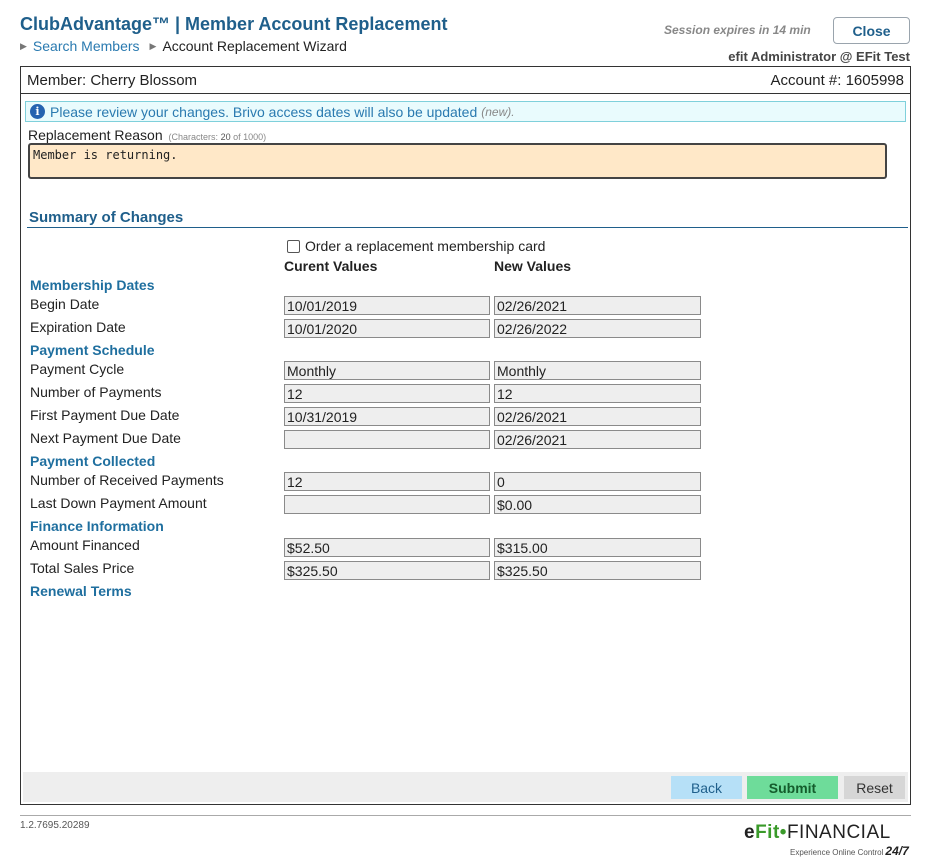 The height and width of the screenshot is (867, 936). What do you see at coordinates (92, 285) in the screenshot?
I see `group-title-membership-dates: Membership Dates` at bounding box center [92, 285].